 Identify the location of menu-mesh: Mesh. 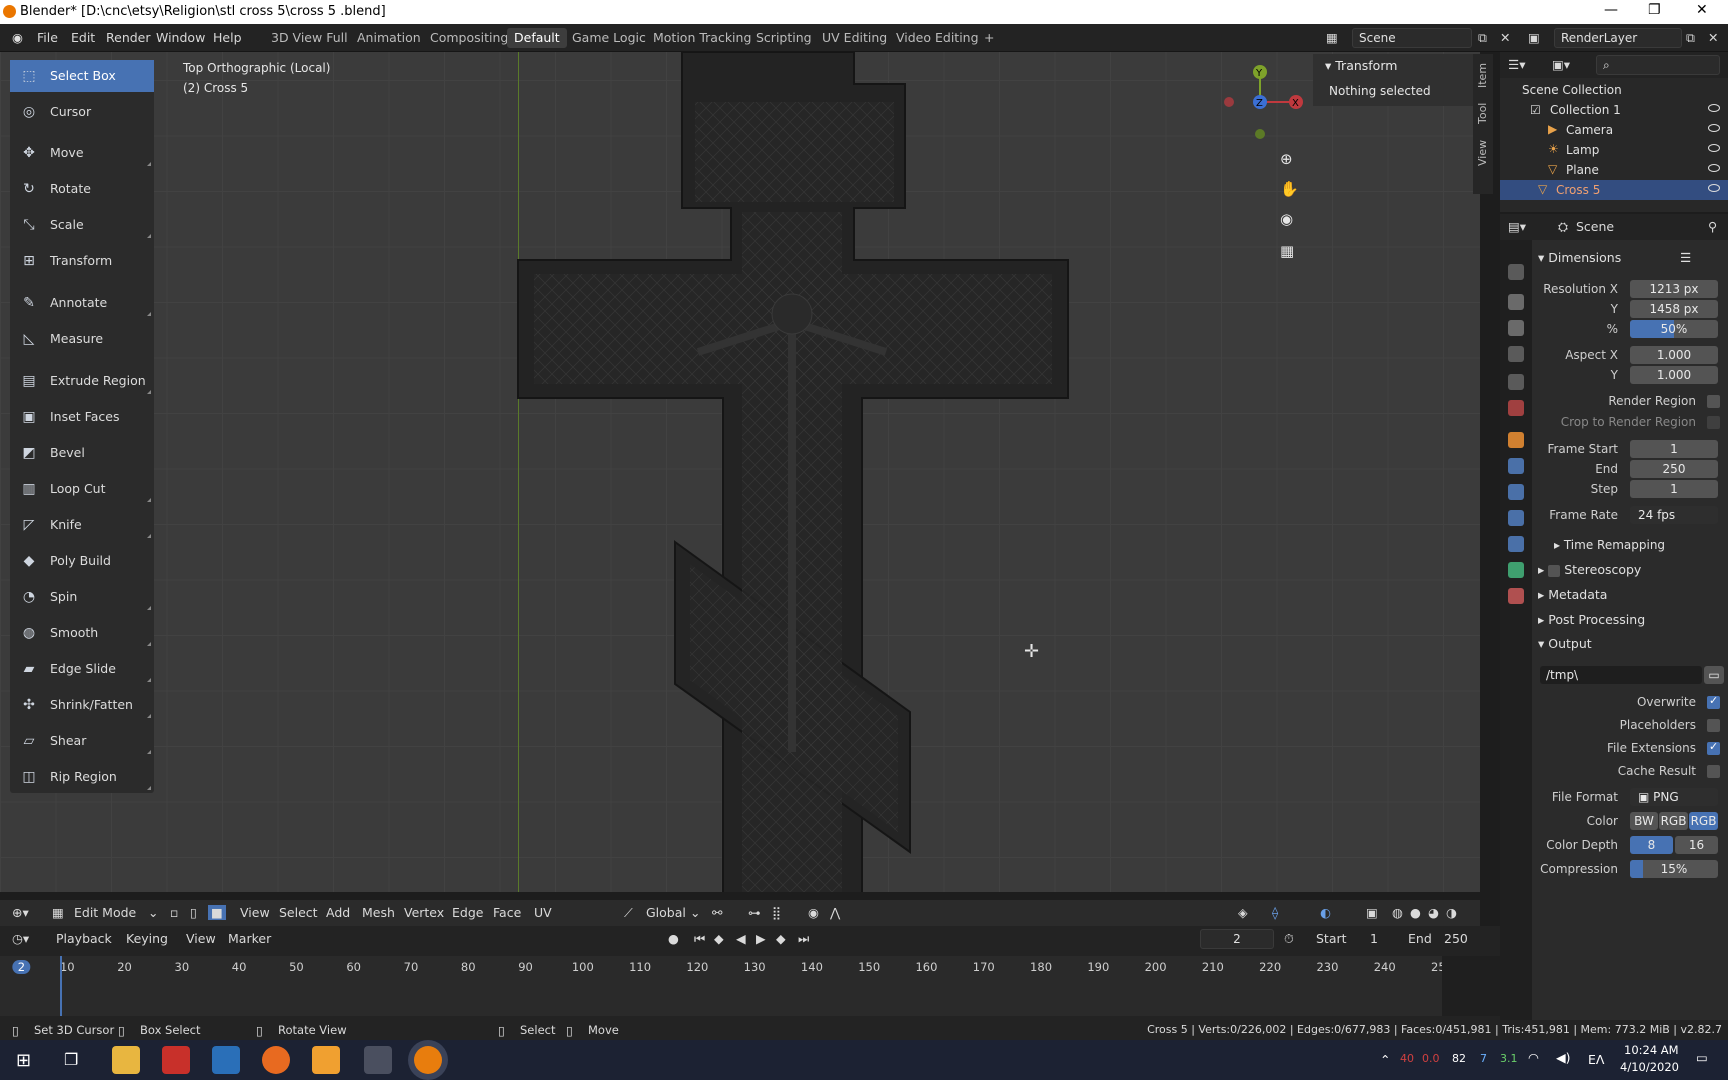
(378, 912).